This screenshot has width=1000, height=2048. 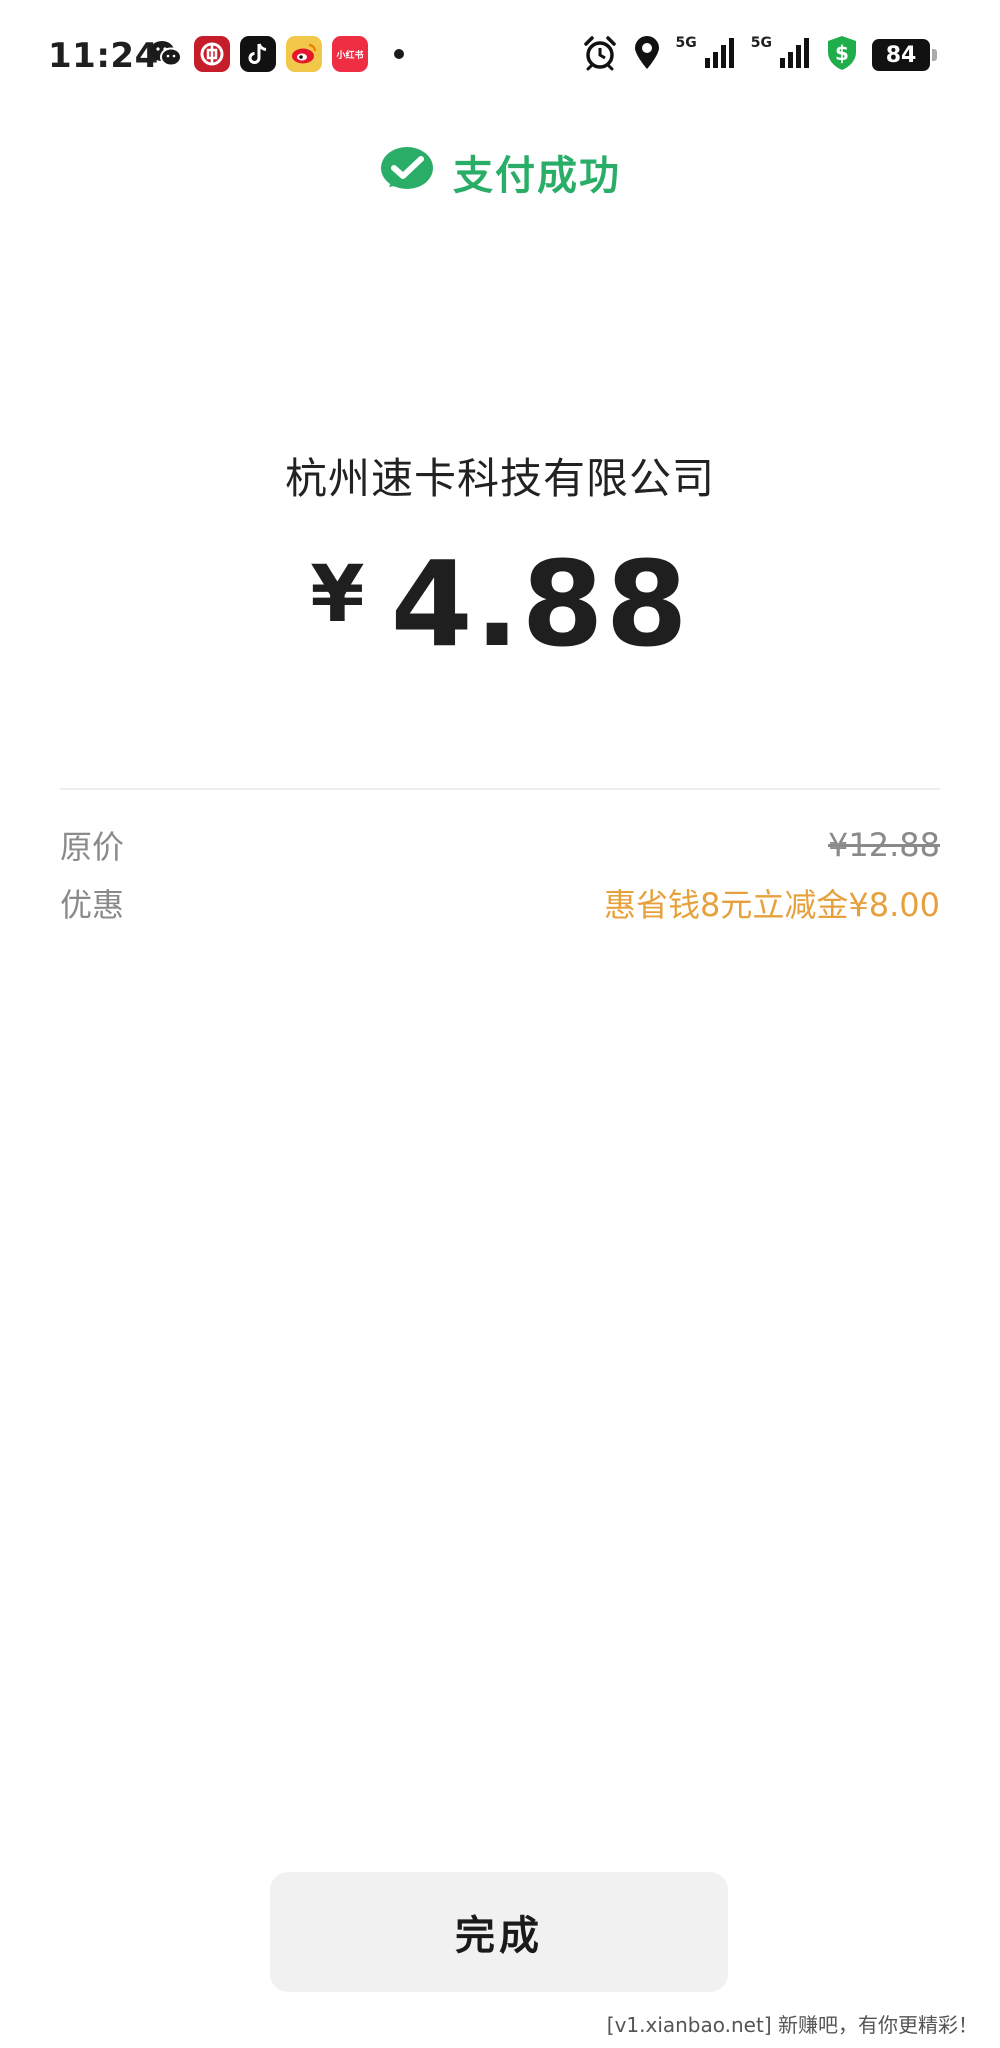 I want to click on success-title: 支付成功, so click(x=537, y=176).